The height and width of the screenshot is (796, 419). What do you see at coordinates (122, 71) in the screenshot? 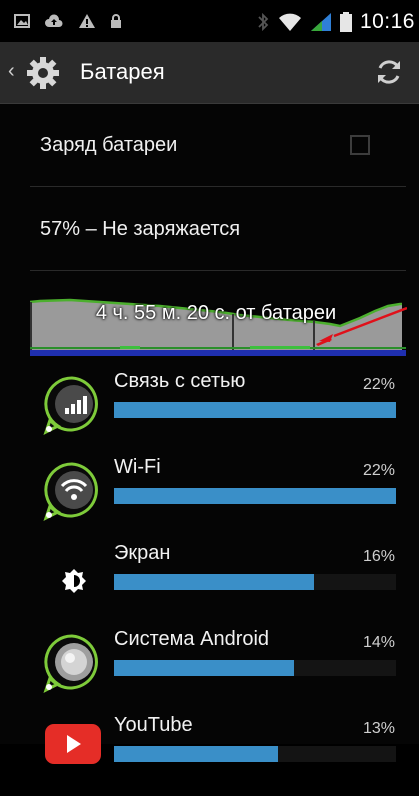
I see `page-title: Батарея` at bounding box center [122, 71].